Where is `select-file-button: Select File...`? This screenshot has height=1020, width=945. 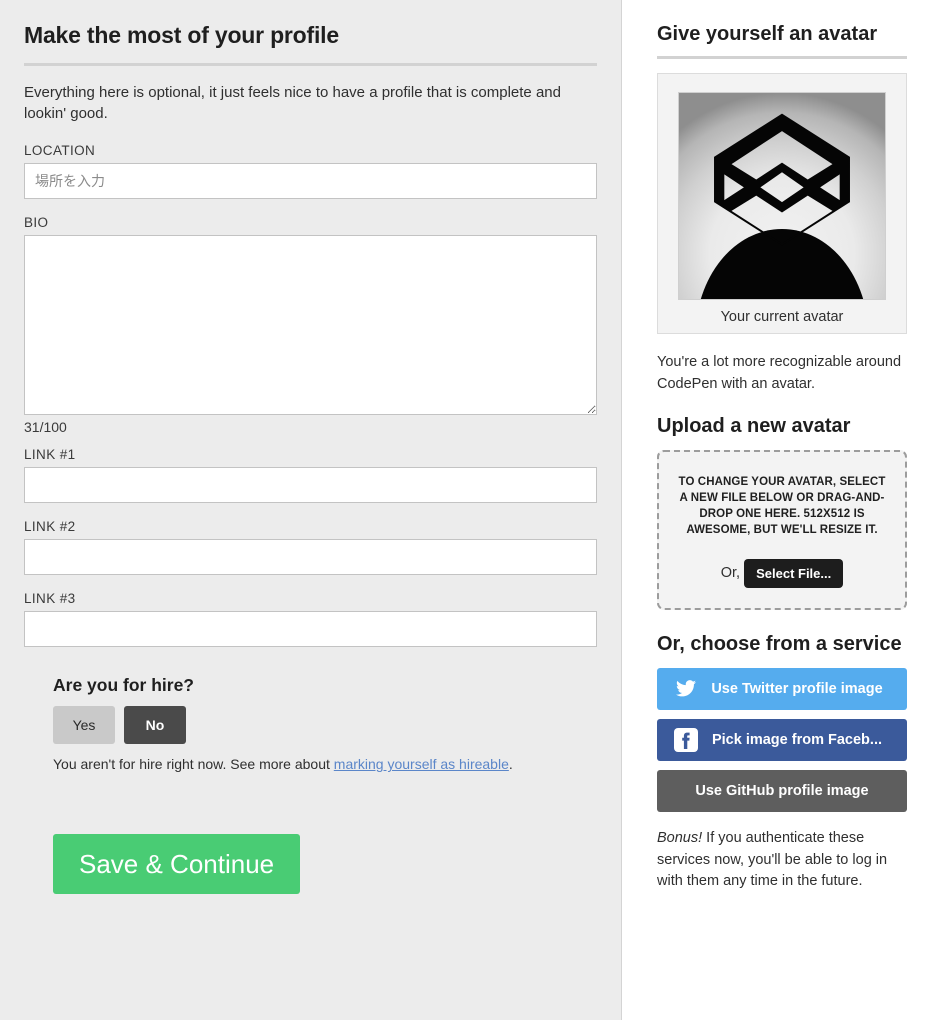 select-file-button: Select File... is located at coordinates (794, 573).